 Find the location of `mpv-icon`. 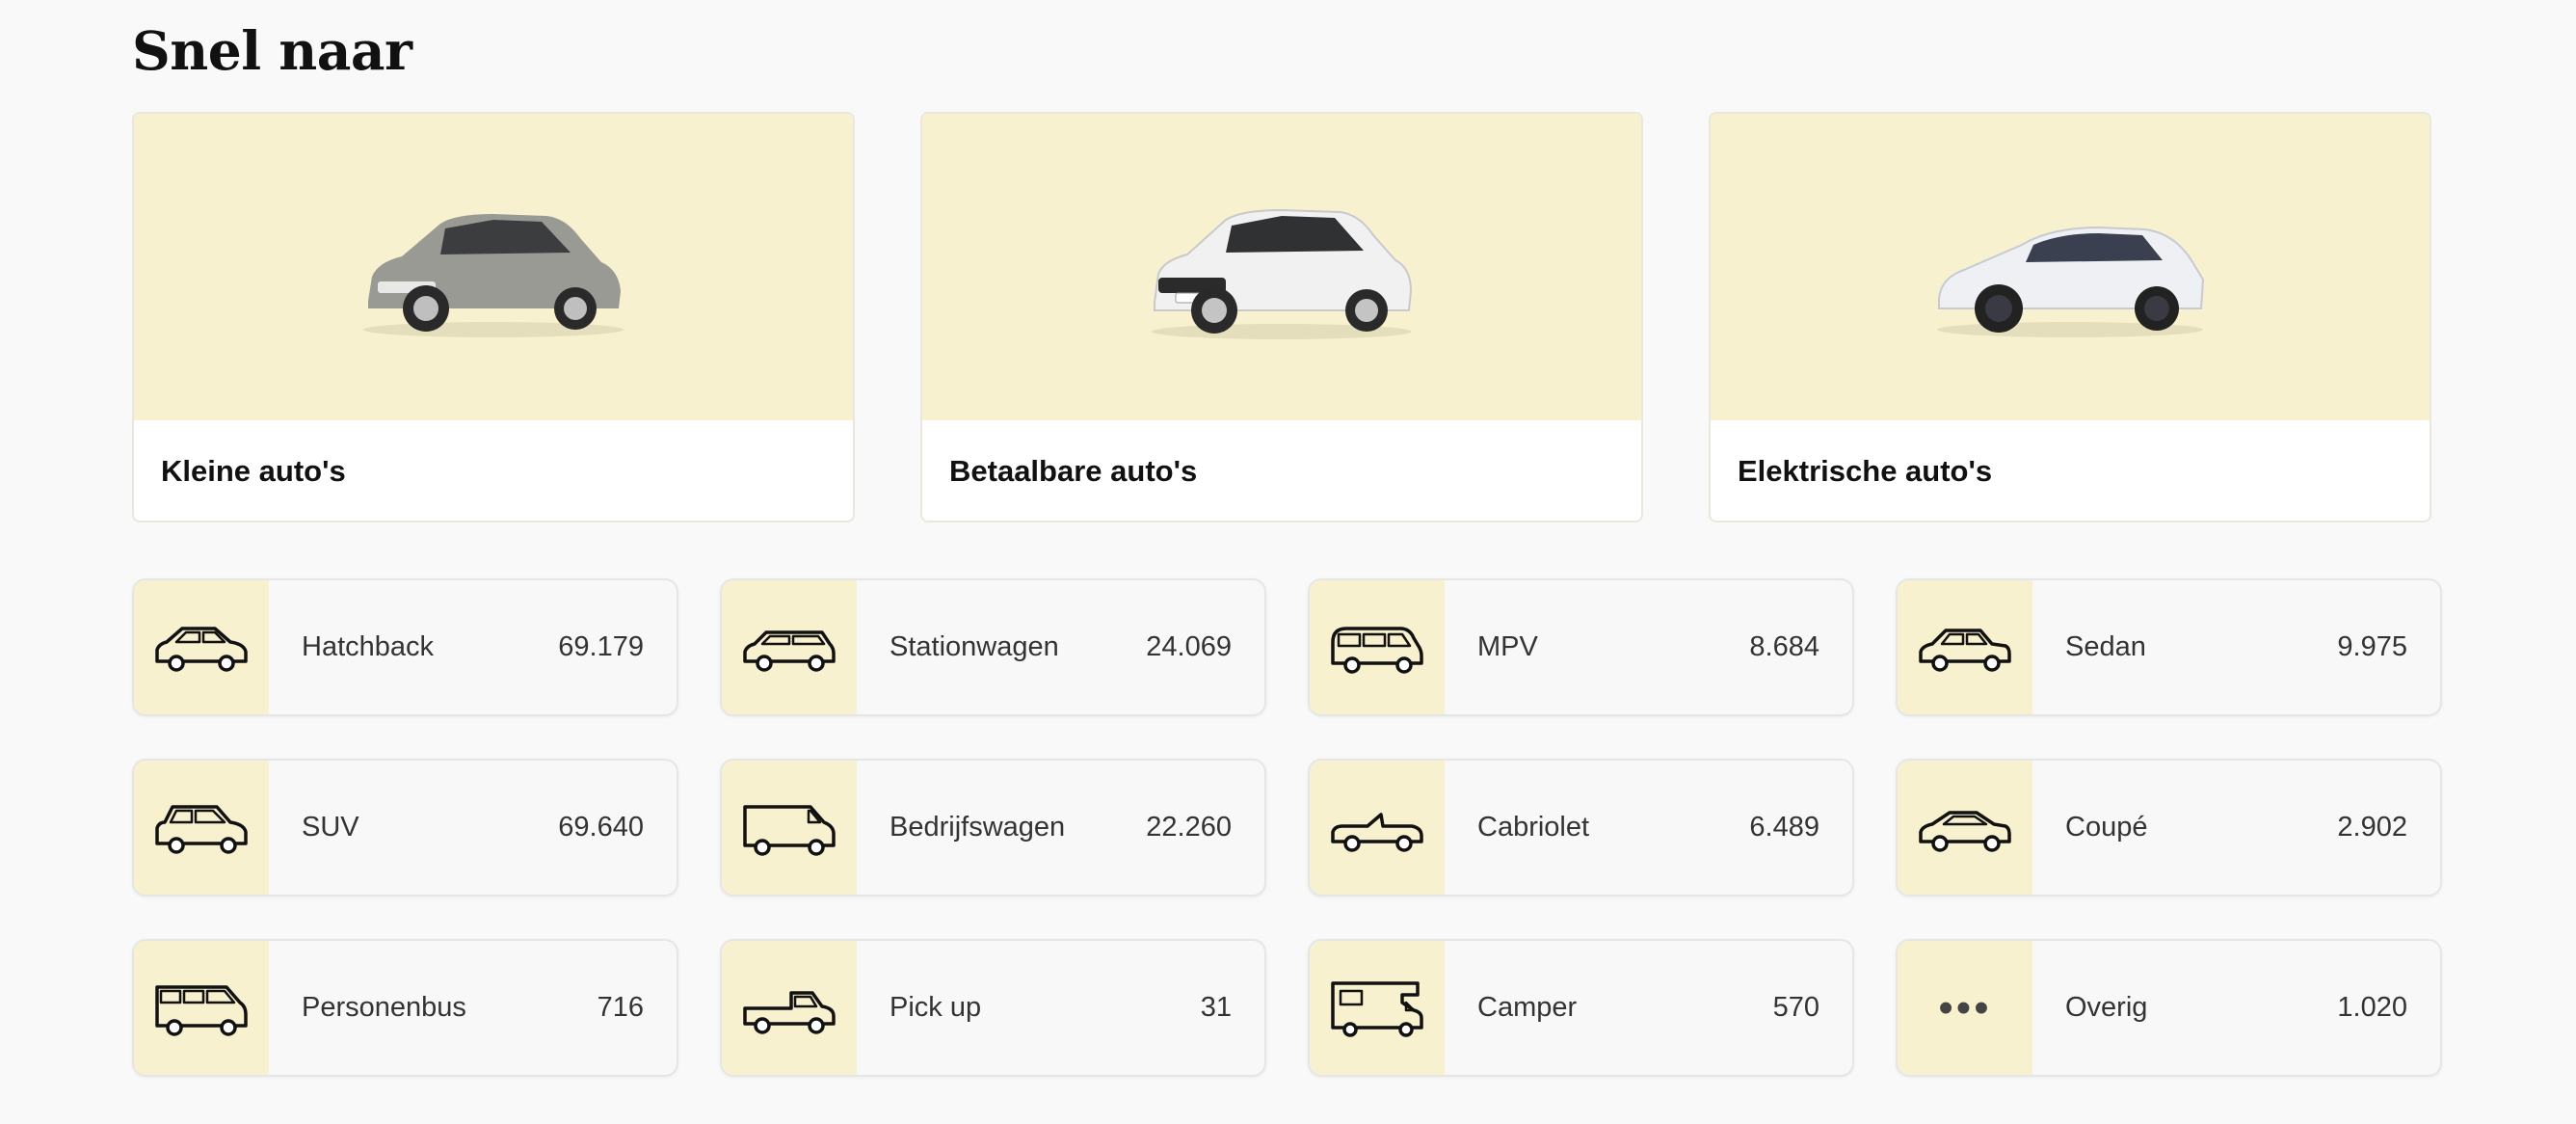

mpv-icon is located at coordinates (1377, 650).